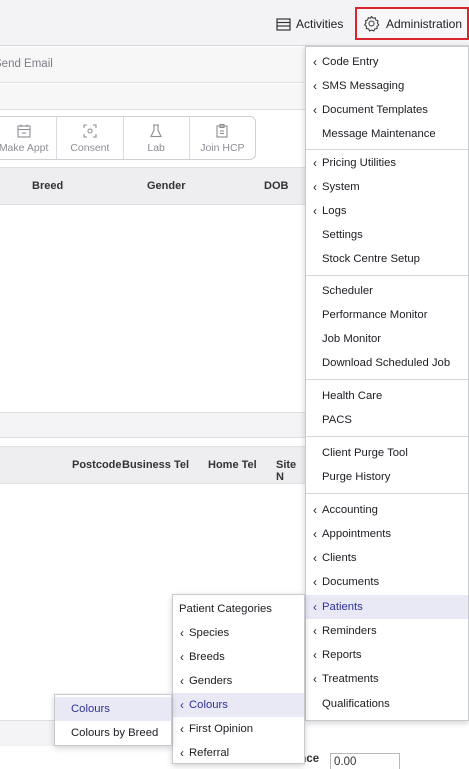 The image size is (469, 769). What do you see at coordinates (387, 704) in the screenshot?
I see `menu-item-qualifications: Qualifications` at bounding box center [387, 704].